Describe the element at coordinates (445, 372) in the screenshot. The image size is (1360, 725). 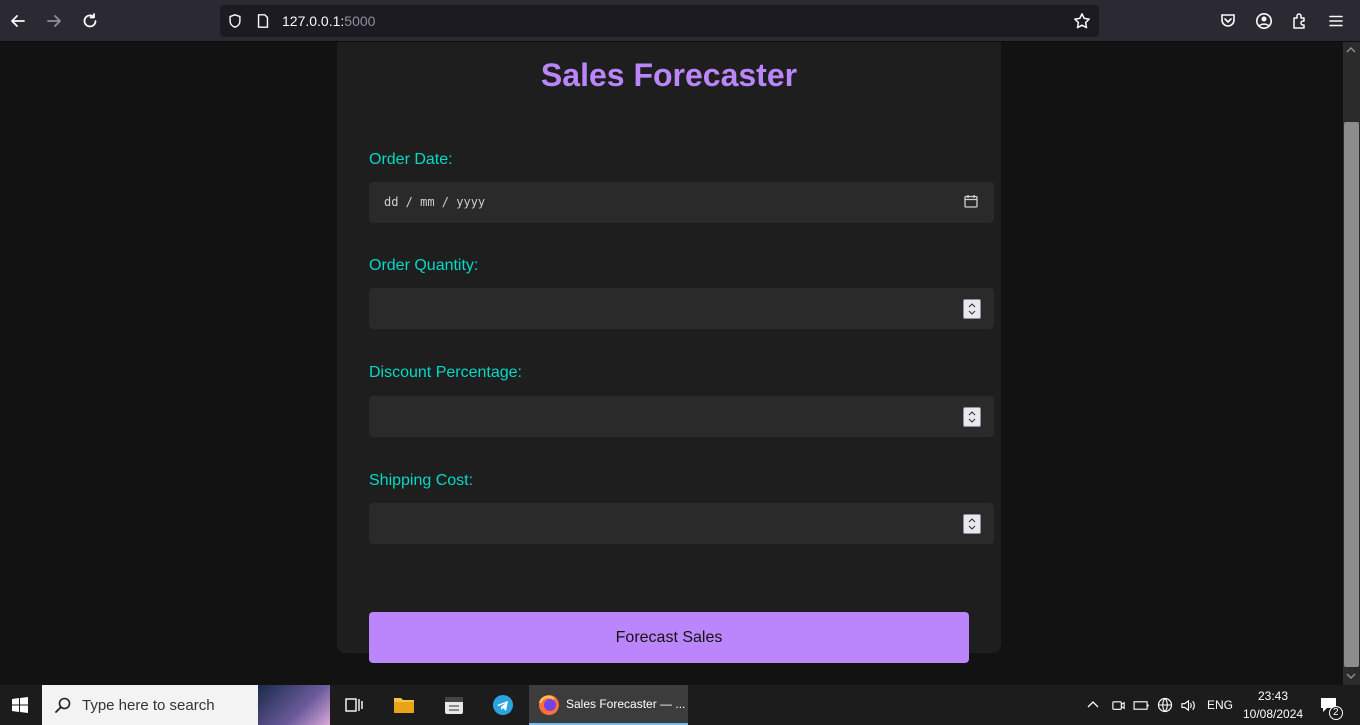
I see `discount-percentage-label: Discount Percentage:` at that location.